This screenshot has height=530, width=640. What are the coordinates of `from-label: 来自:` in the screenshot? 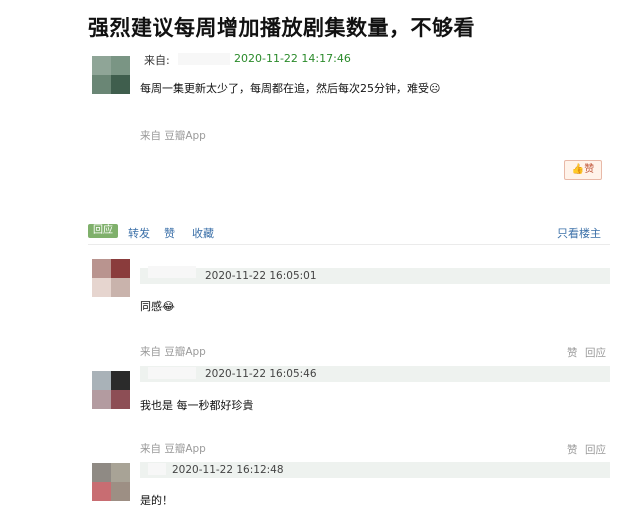 It's located at (157, 60).